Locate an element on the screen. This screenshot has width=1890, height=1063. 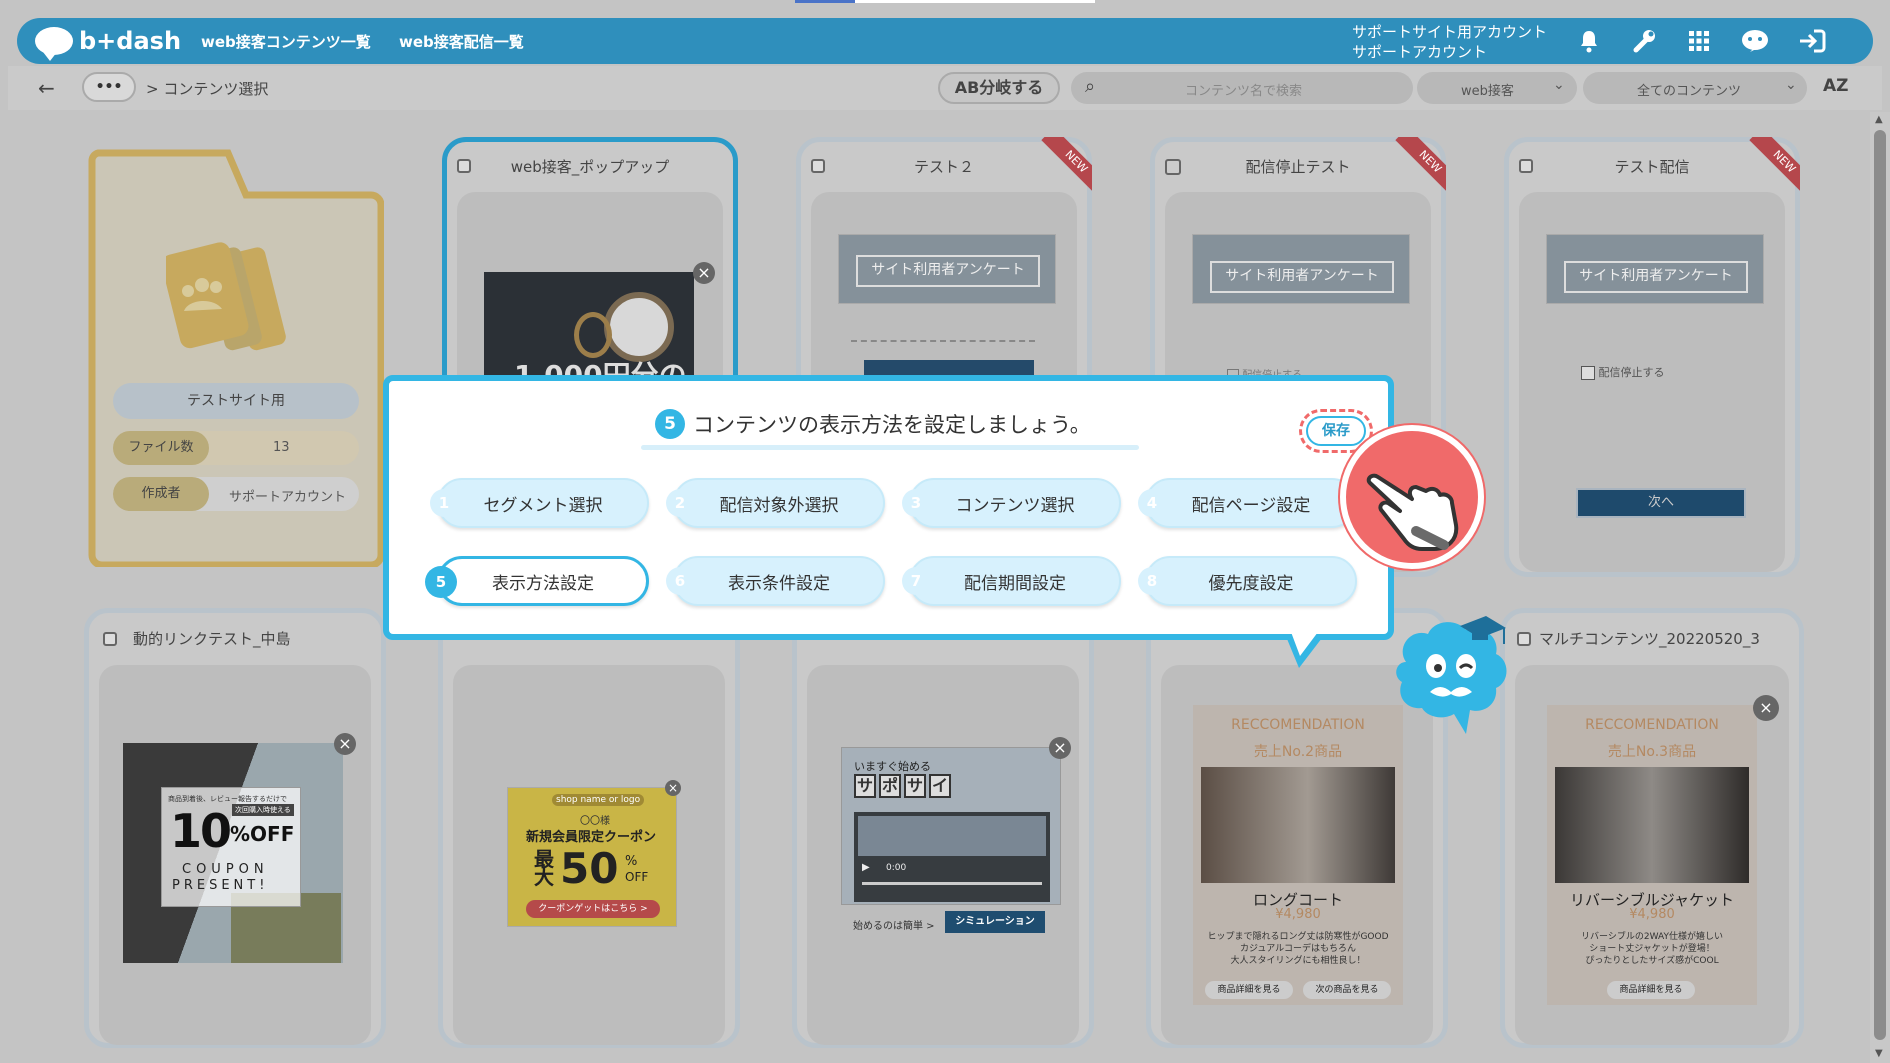
select-checkbox is located at coordinates (110, 639).